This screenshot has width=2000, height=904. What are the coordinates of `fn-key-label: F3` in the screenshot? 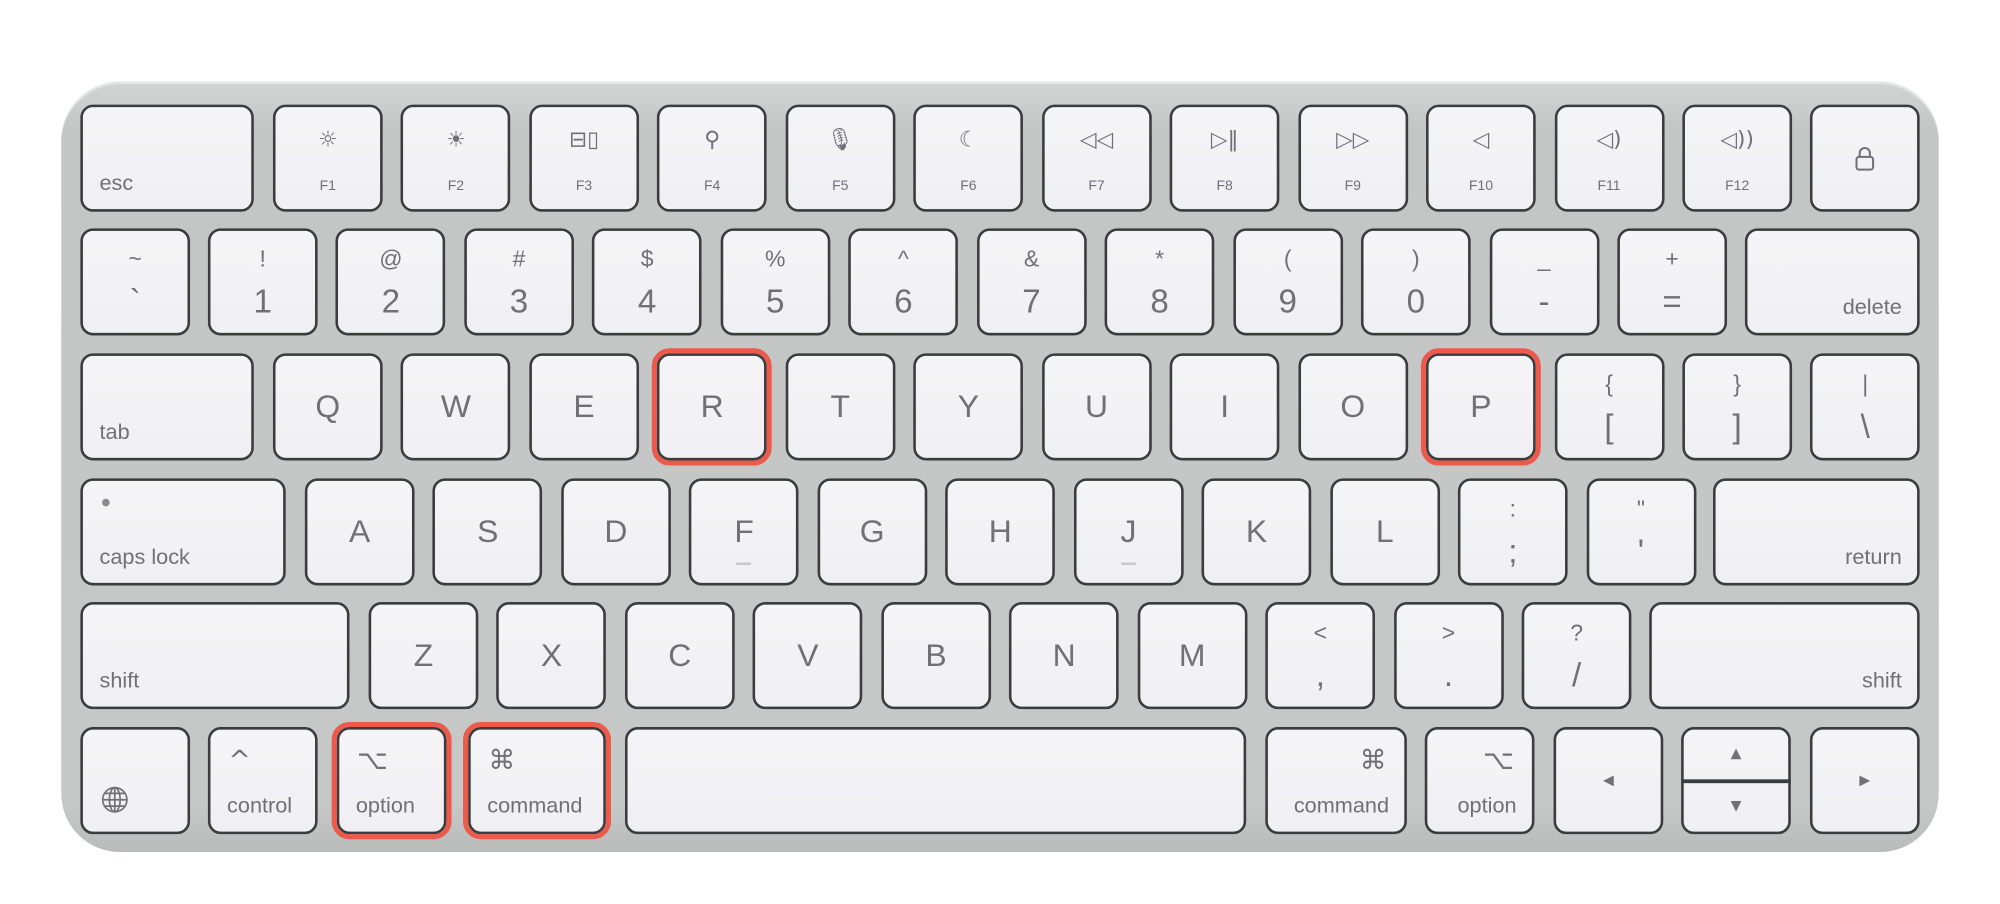 It's located at (584, 186).